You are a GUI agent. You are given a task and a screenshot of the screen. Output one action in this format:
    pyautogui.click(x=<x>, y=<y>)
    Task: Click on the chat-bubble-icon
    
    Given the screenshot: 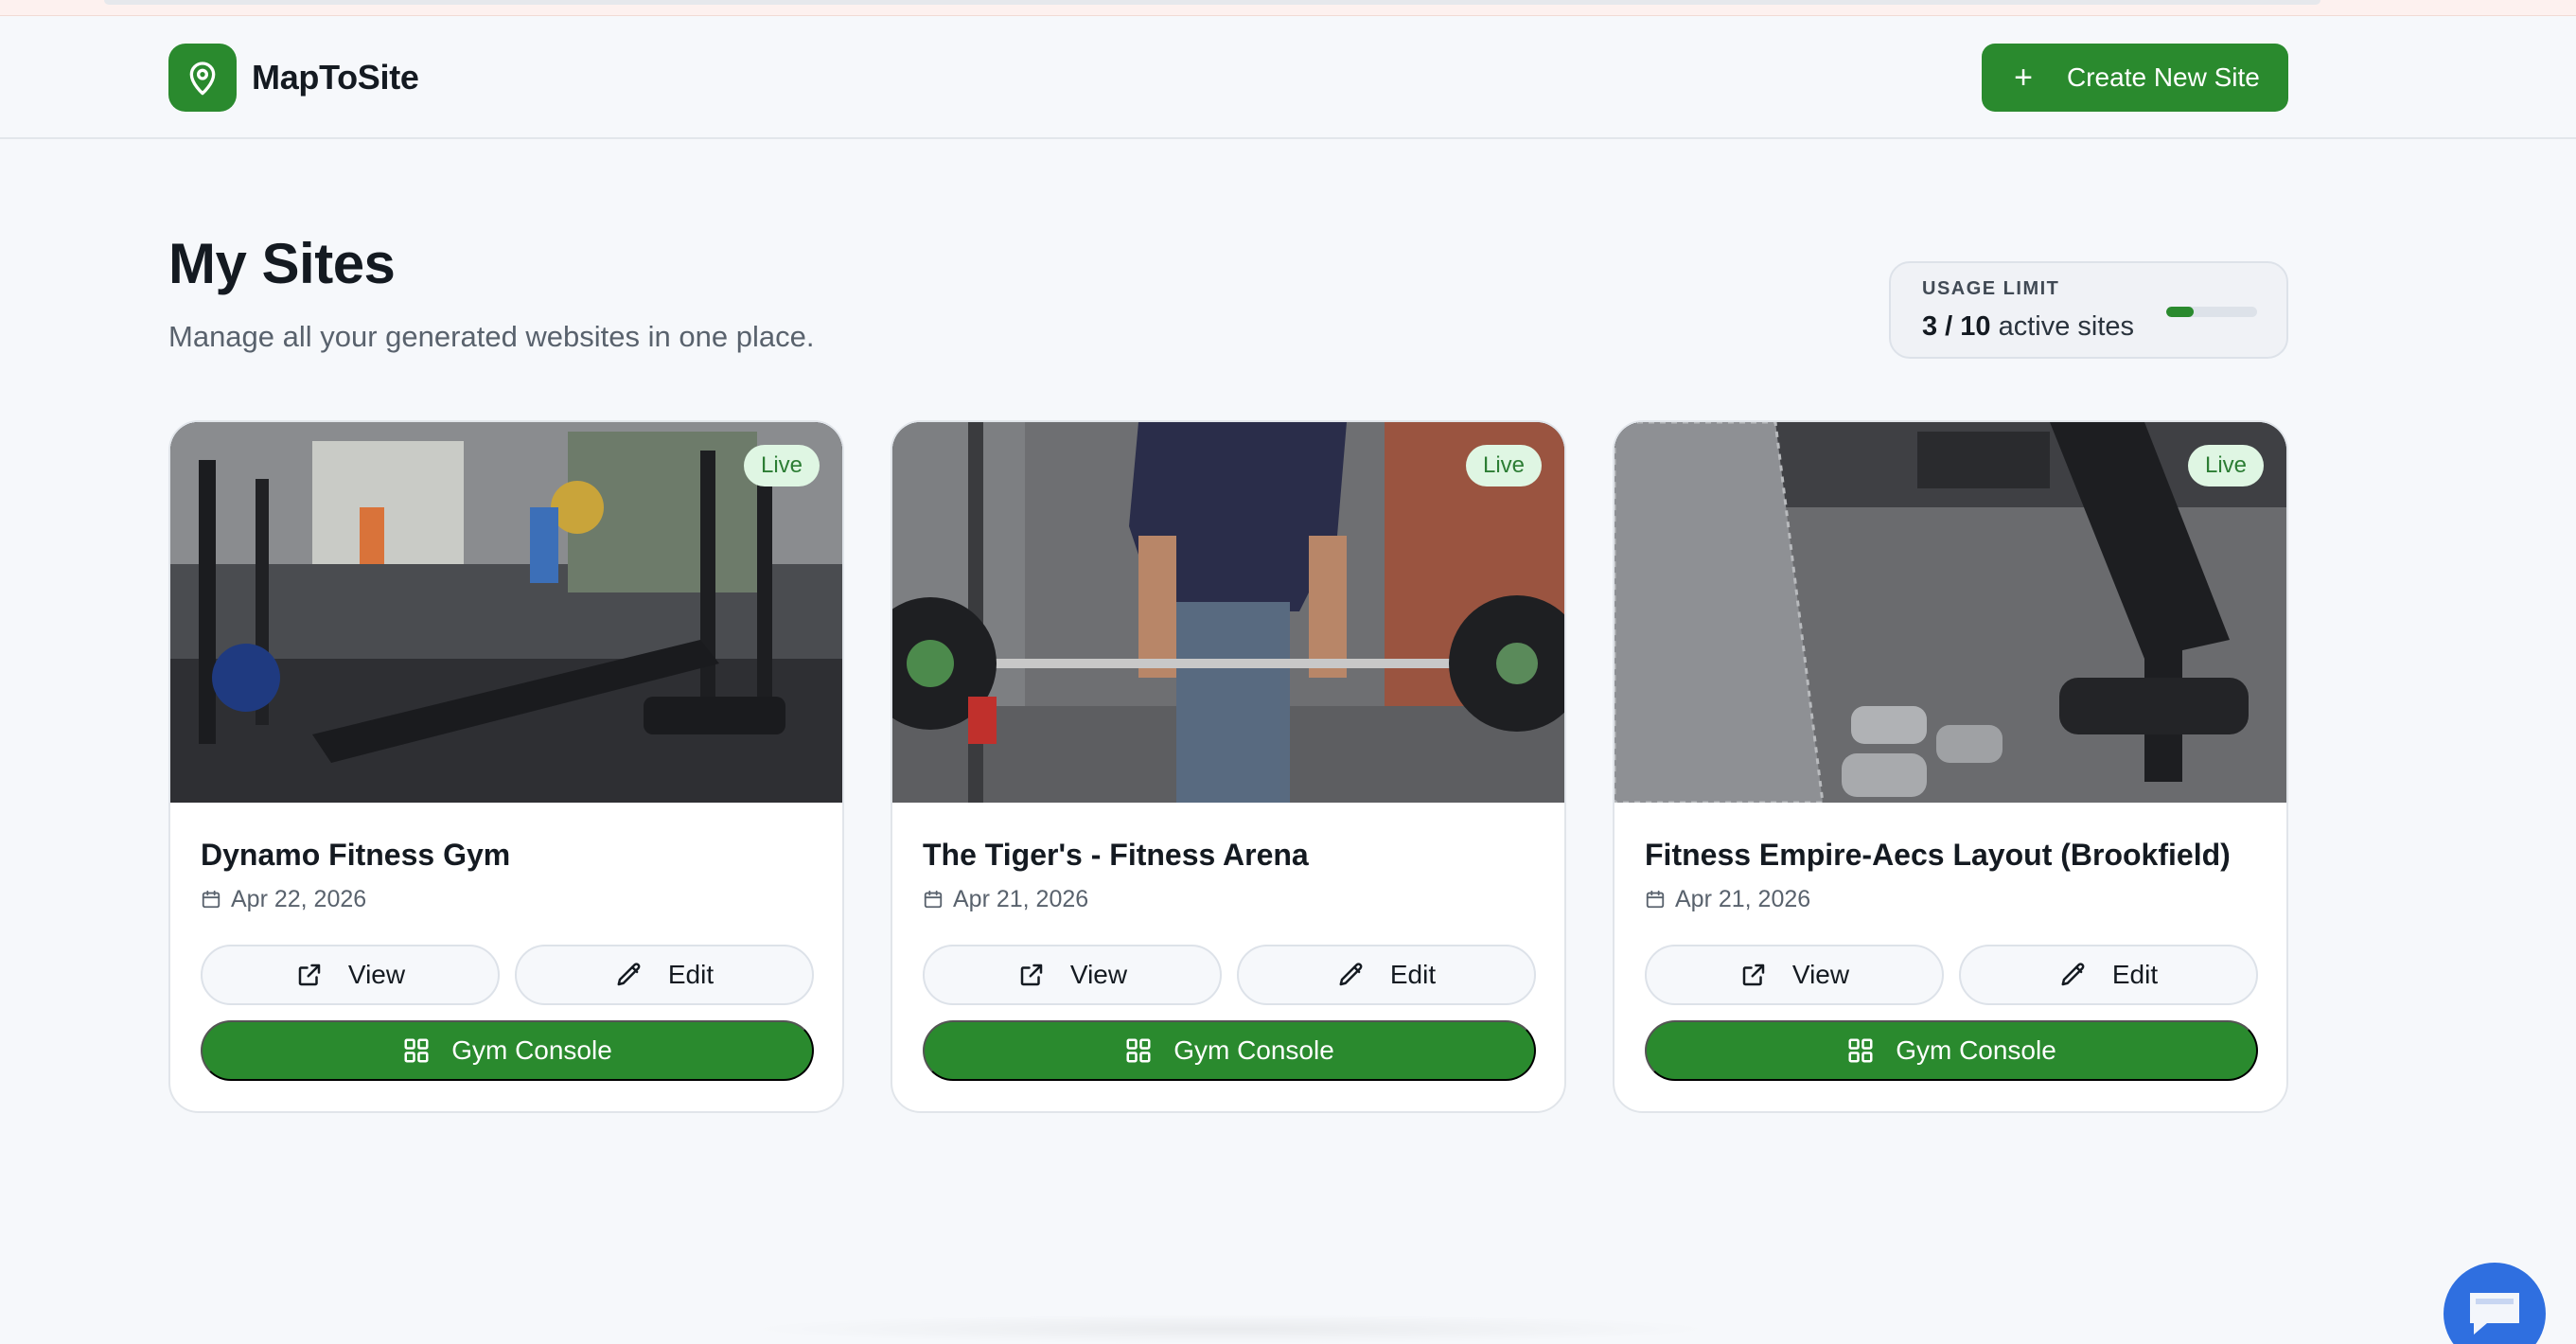 What is the action you would take?
    pyautogui.click(x=2494, y=1314)
    